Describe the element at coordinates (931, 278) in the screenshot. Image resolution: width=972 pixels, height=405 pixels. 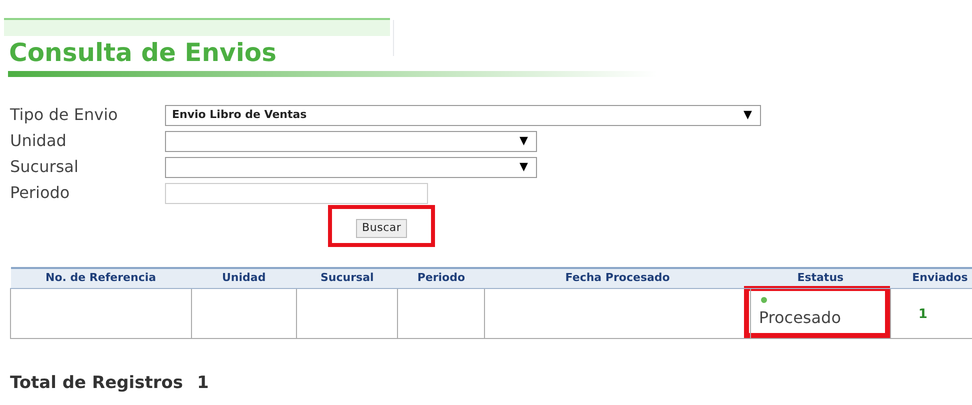
I see `column-header: Enviados` at that location.